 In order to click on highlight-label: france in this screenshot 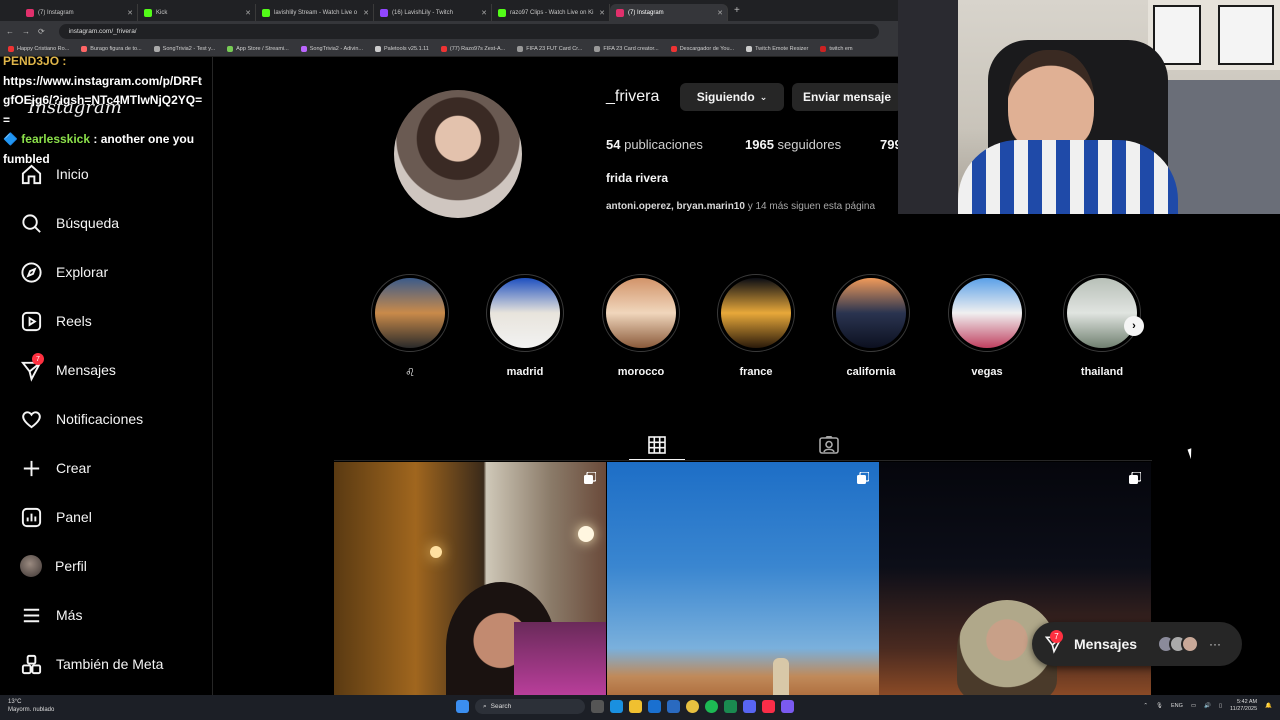, I will do `click(756, 372)`.